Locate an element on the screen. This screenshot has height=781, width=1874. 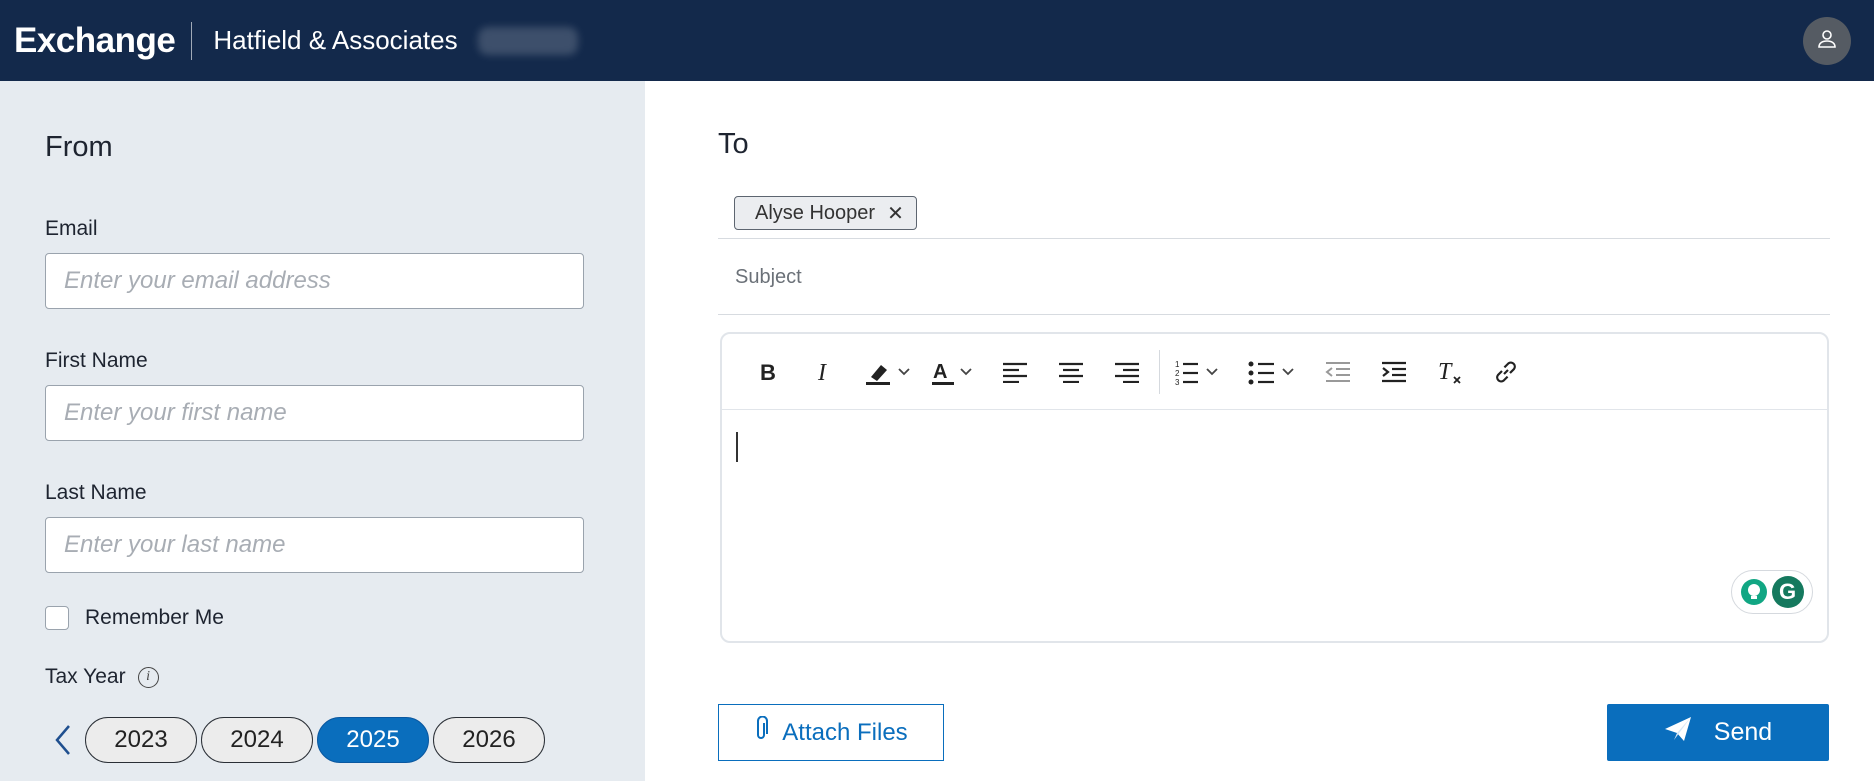
toolbar-divider is located at coordinates (1159, 371).